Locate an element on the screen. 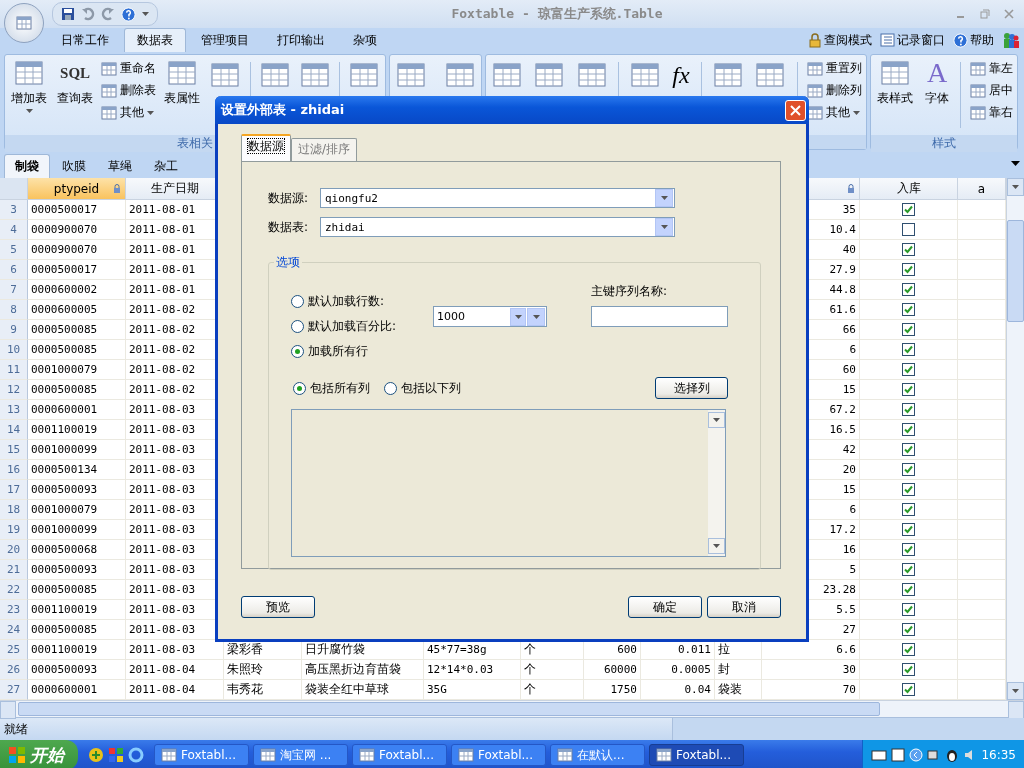 The height and width of the screenshot is (768, 1024). spinner-field: 1000 is located at coordinates (490, 316).